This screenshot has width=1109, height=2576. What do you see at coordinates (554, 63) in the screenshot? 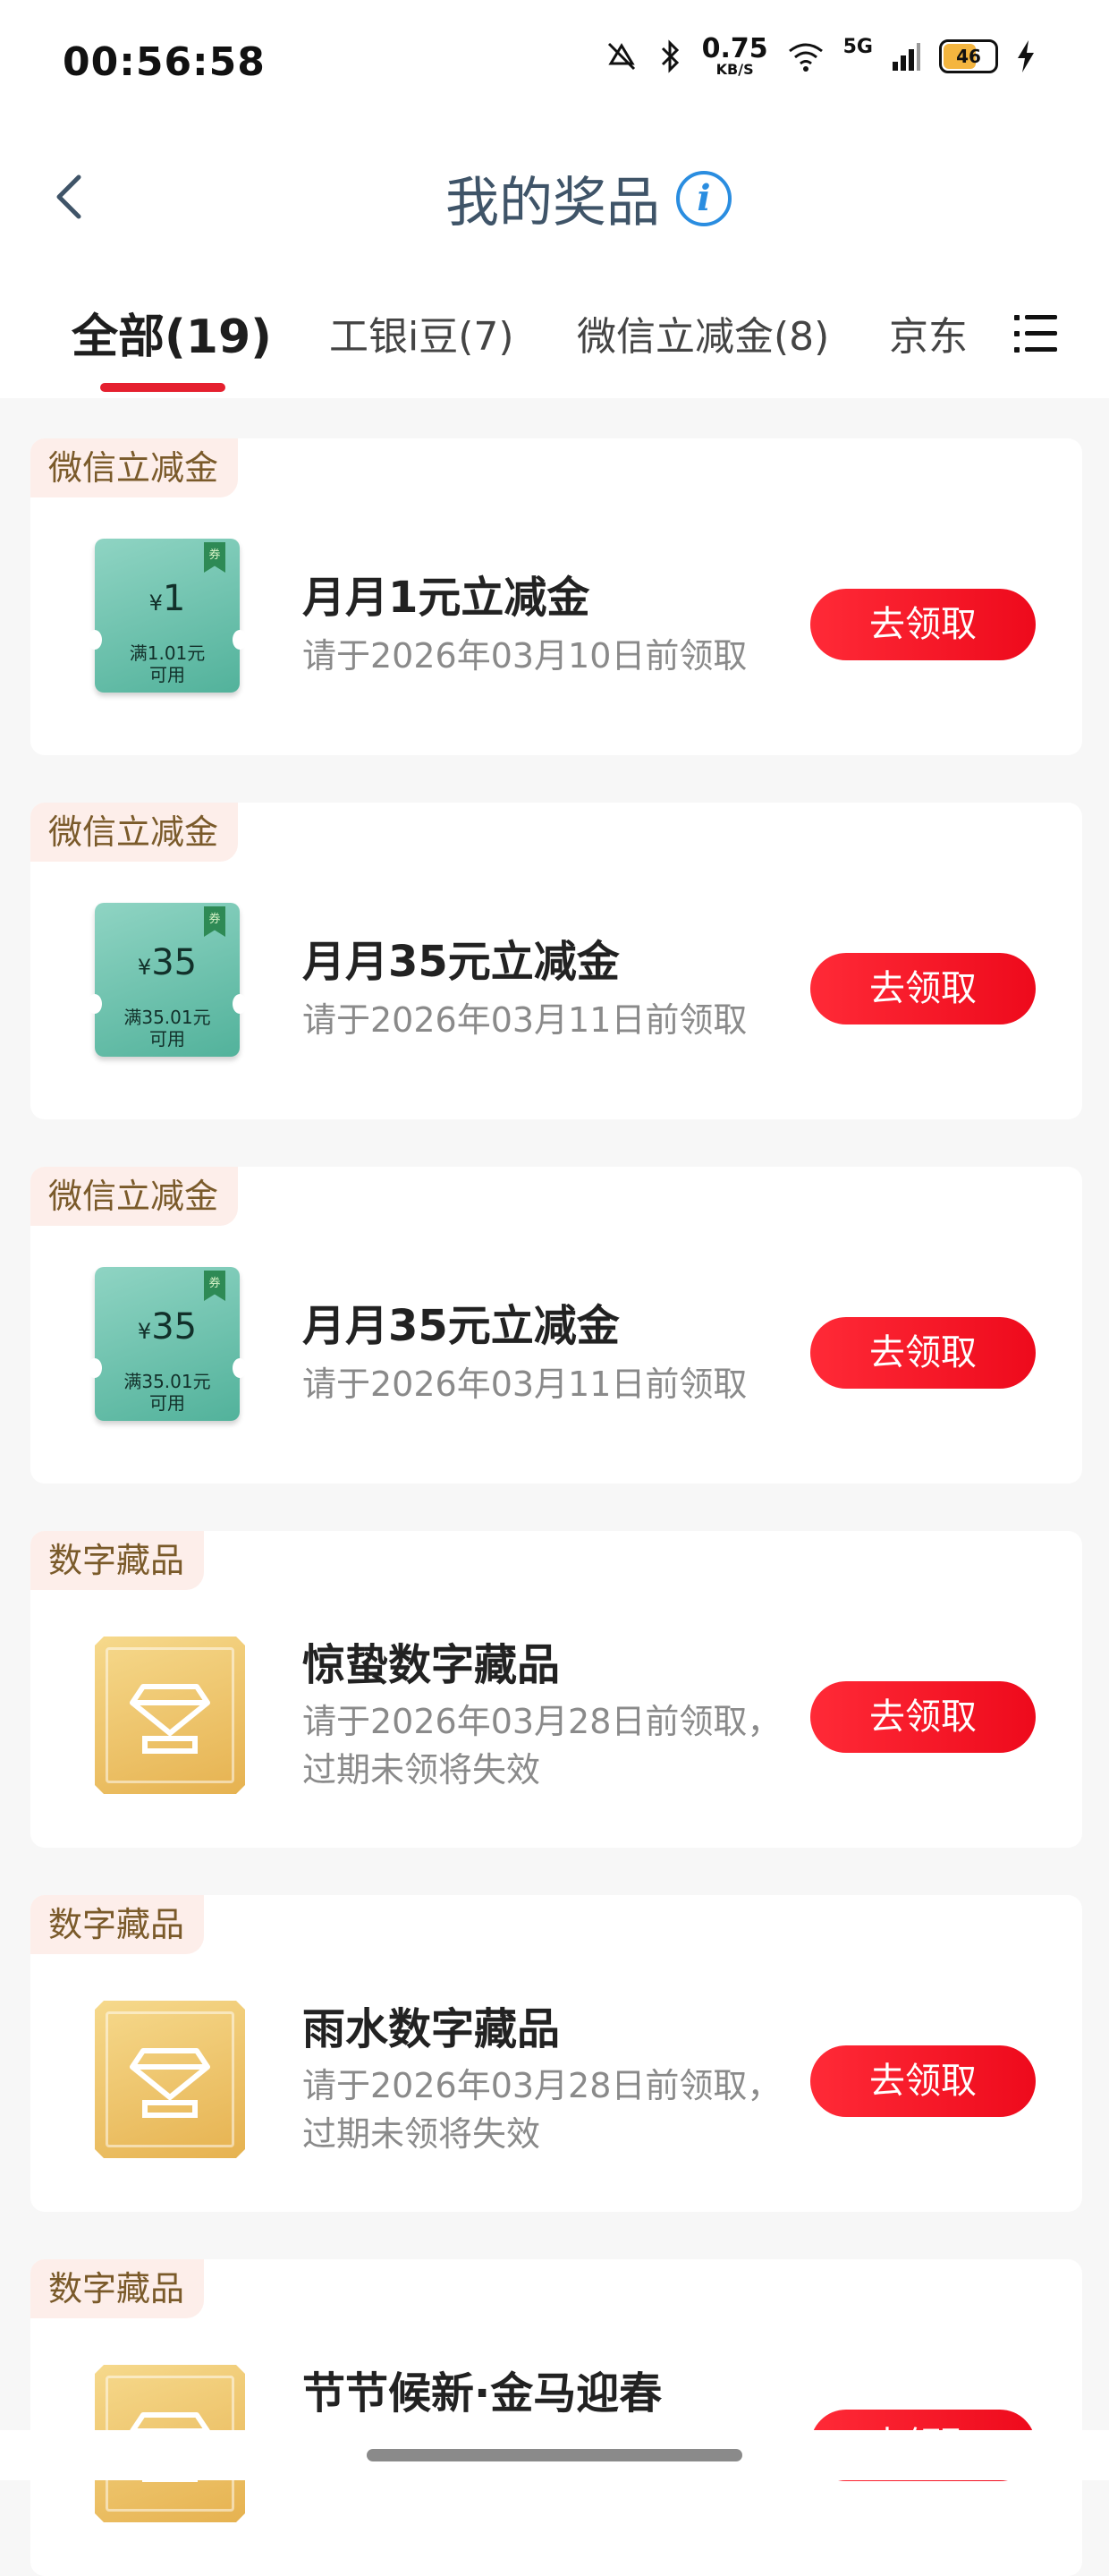
I see `status-bar: 00:56:58 0.75 KB/S 5G 46` at bounding box center [554, 63].